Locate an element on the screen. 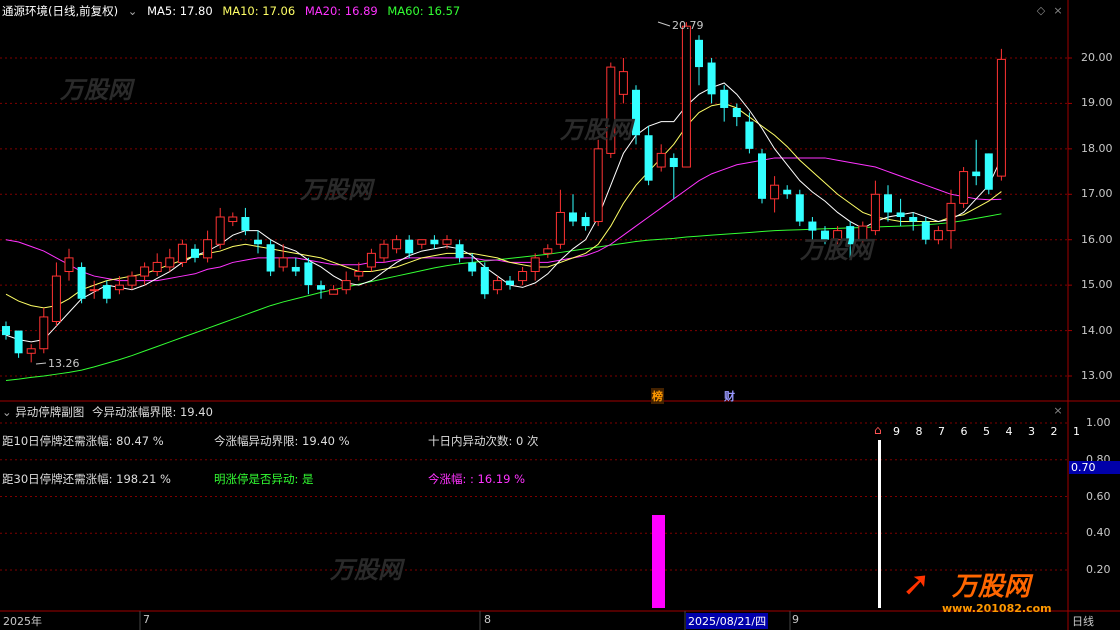  diamond-icon: ◇ is located at coordinates (1041, 11).